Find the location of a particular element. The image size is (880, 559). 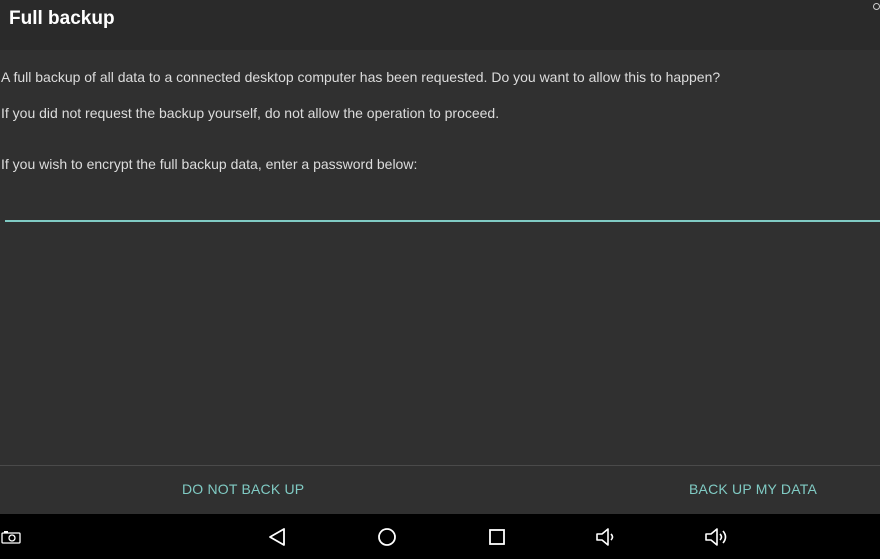

back-up-my-data-button: BACK UP MY DATA is located at coordinates (753, 489).